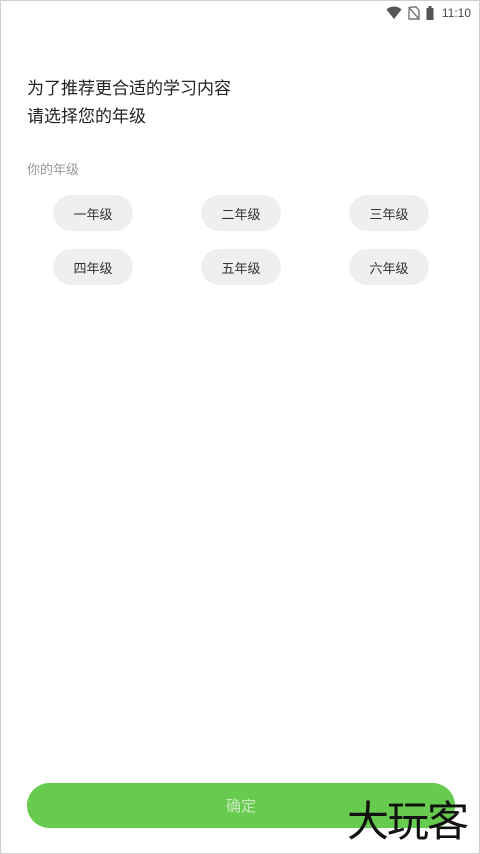 The height and width of the screenshot is (854, 480). What do you see at coordinates (430, 13) in the screenshot?
I see `battery-icon` at bounding box center [430, 13].